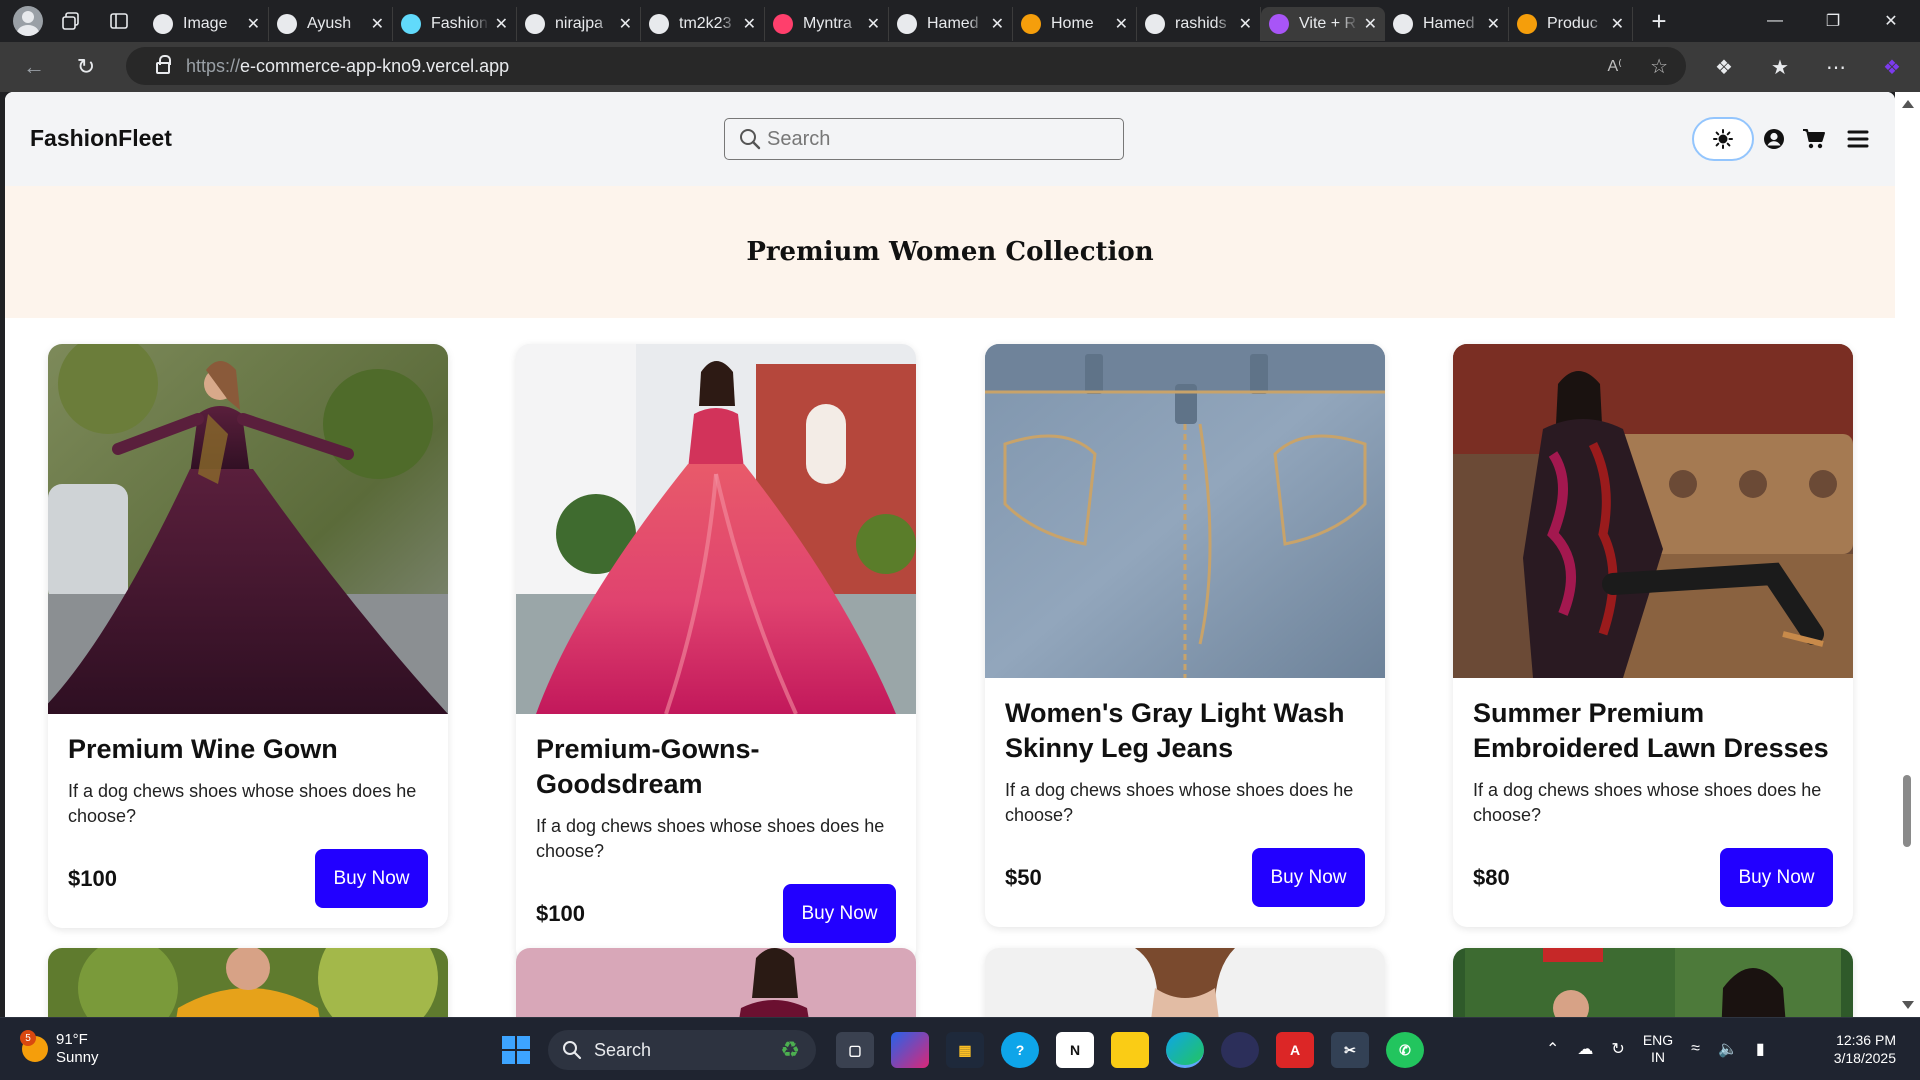  I want to click on volume-icon: 🔈, so click(1728, 1049).